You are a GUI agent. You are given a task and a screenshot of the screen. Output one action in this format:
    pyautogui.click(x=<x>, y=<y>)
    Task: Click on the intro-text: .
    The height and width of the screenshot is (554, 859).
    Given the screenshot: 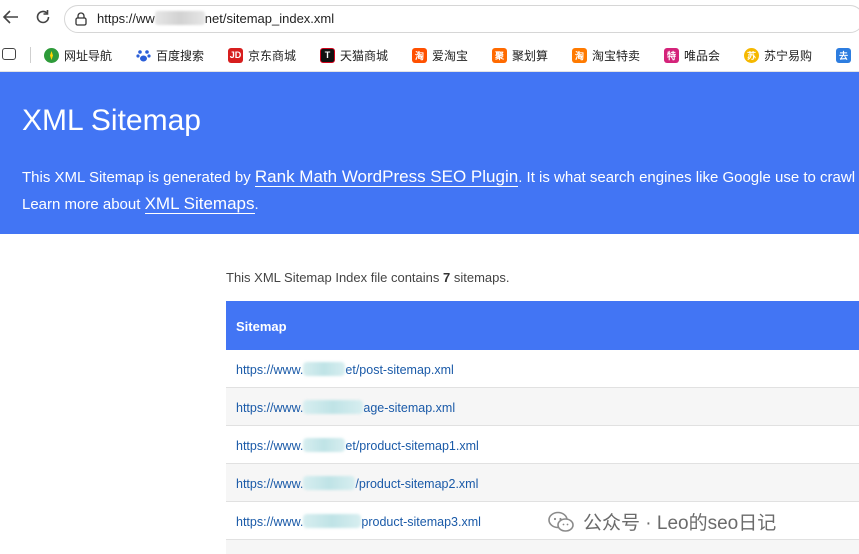 What is the action you would take?
    pyautogui.click(x=256, y=204)
    